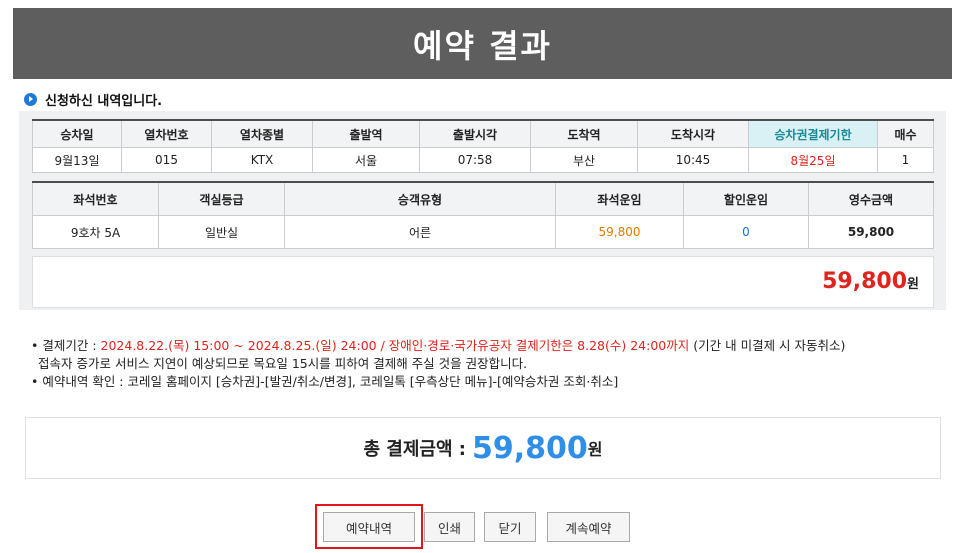 This screenshot has width=968, height=553. What do you see at coordinates (262, 160) in the screenshot?
I see `train-type: KTX` at bounding box center [262, 160].